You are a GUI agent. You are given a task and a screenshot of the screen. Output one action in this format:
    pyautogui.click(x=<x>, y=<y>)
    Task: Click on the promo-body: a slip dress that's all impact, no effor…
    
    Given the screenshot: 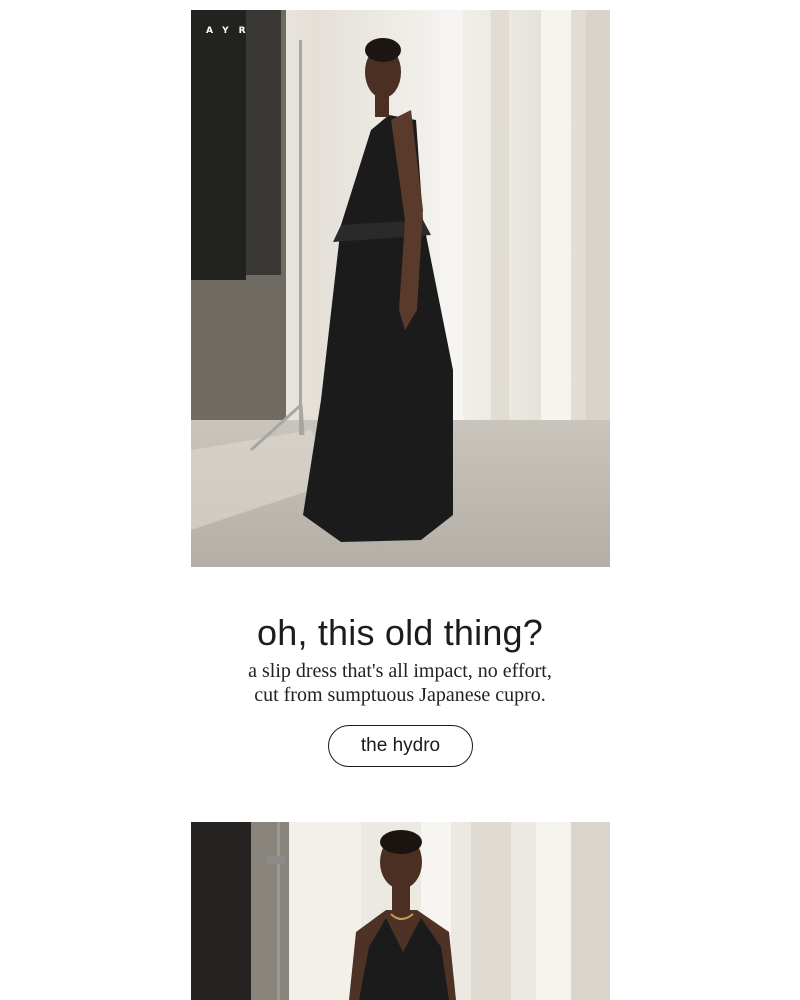 What is the action you would take?
    pyautogui.click(x=400, y=683)
    